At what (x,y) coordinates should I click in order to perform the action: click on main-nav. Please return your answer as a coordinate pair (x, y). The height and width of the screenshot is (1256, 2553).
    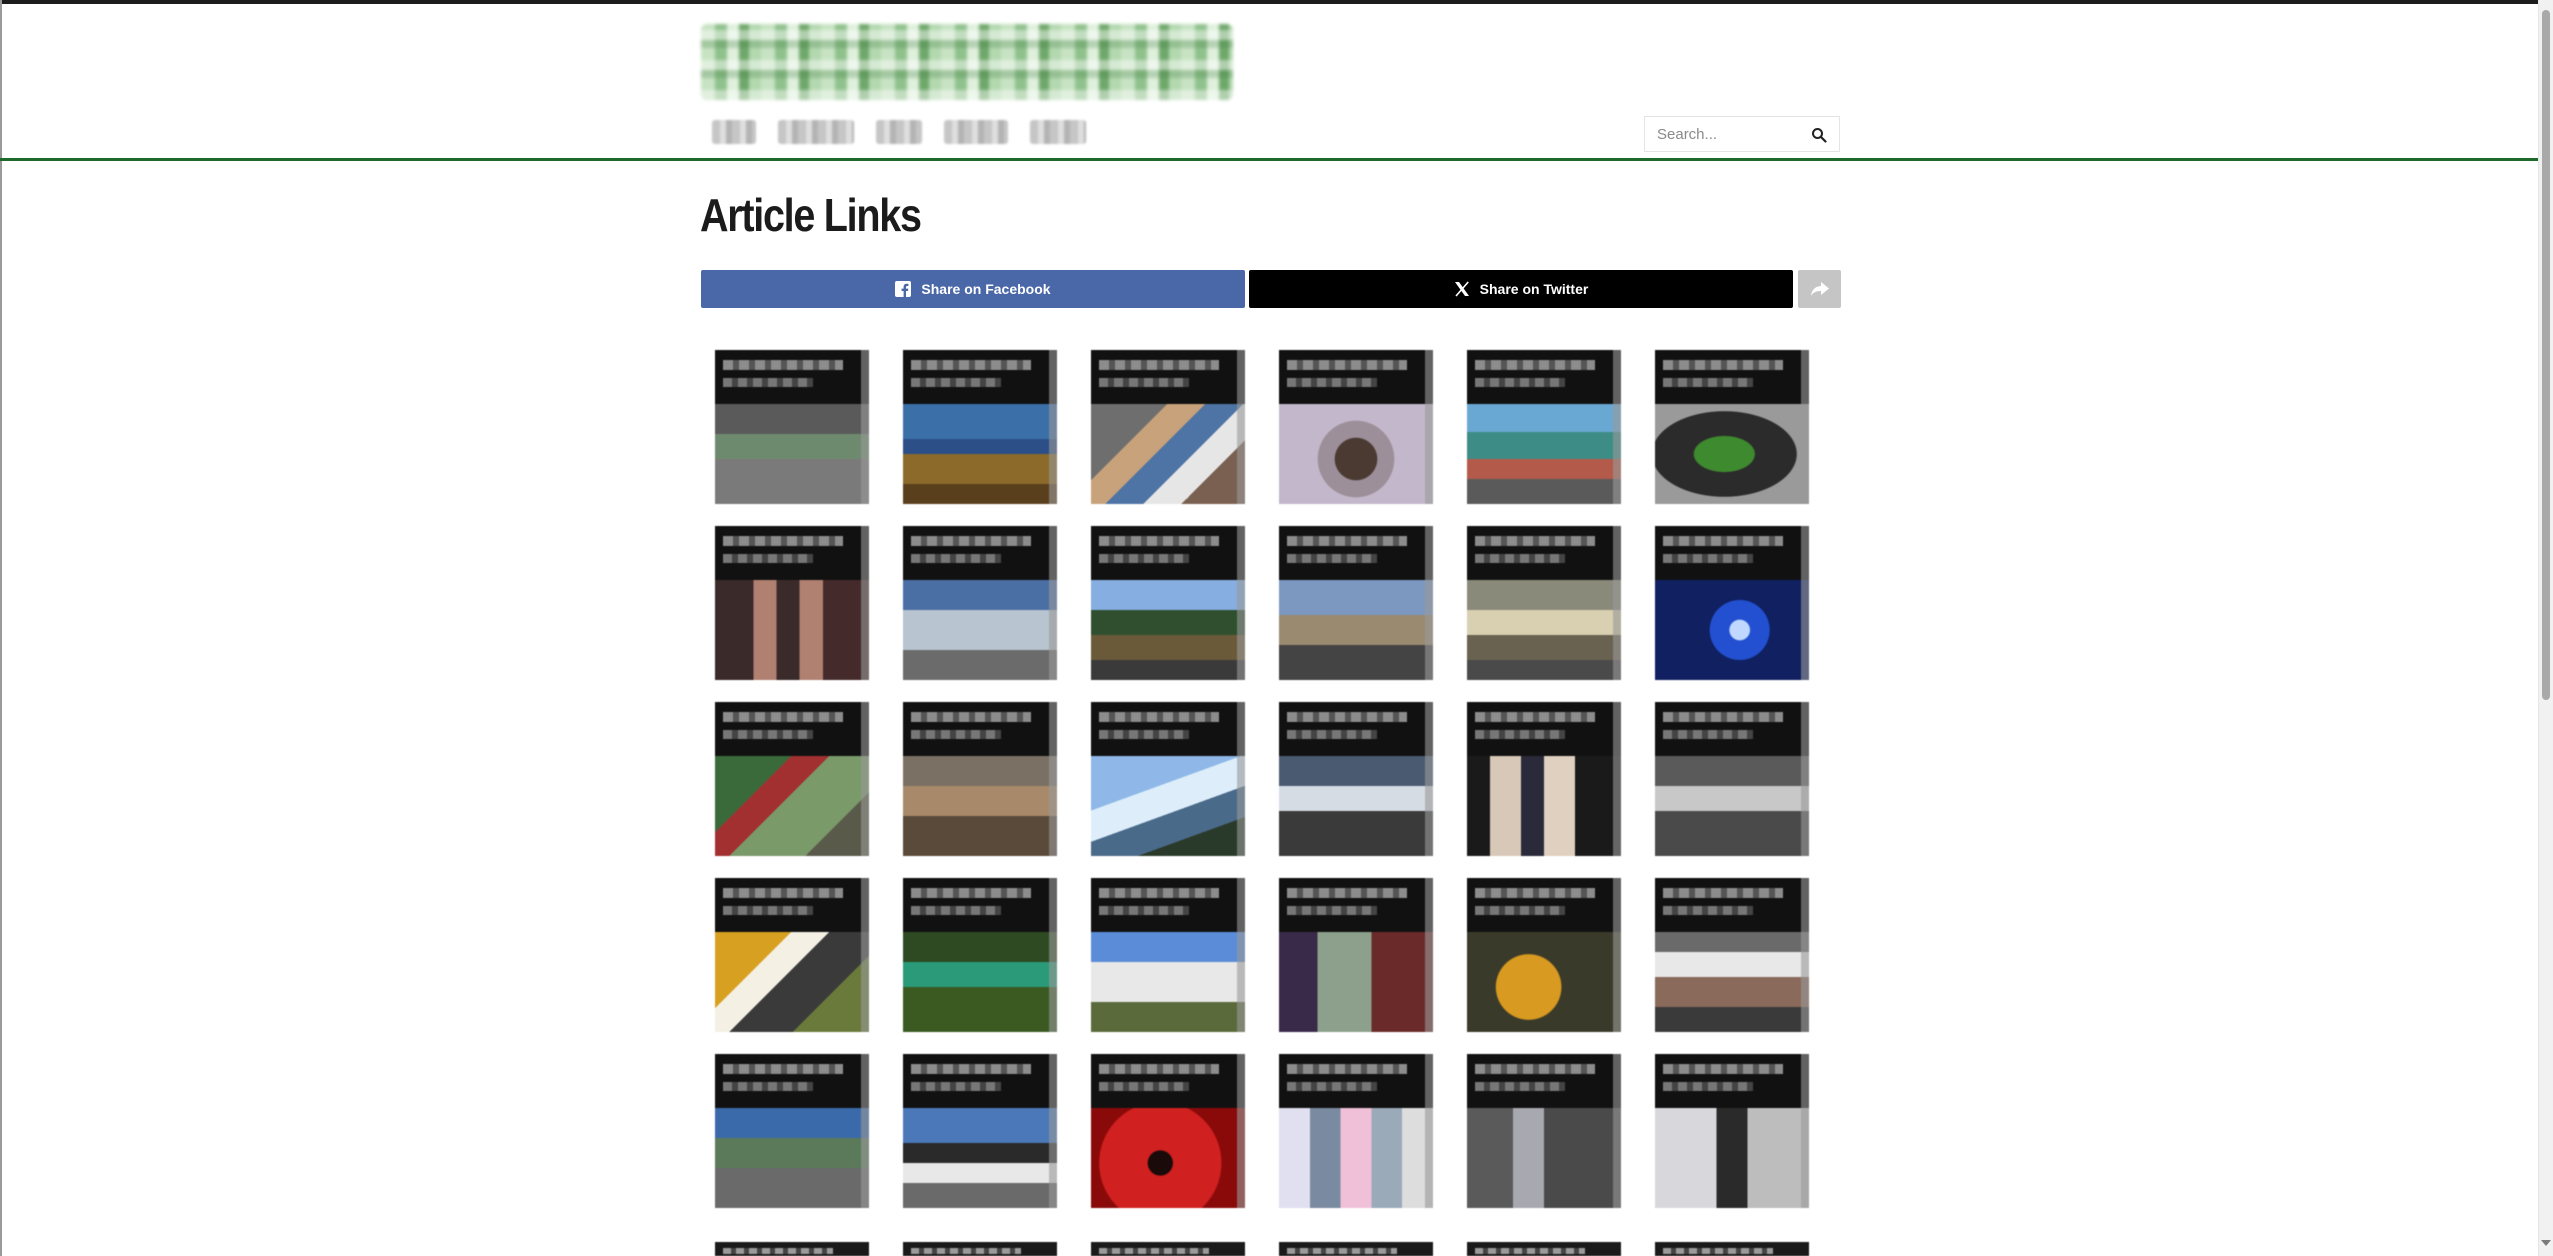
    Looking at the image, I should click on (899, 132).